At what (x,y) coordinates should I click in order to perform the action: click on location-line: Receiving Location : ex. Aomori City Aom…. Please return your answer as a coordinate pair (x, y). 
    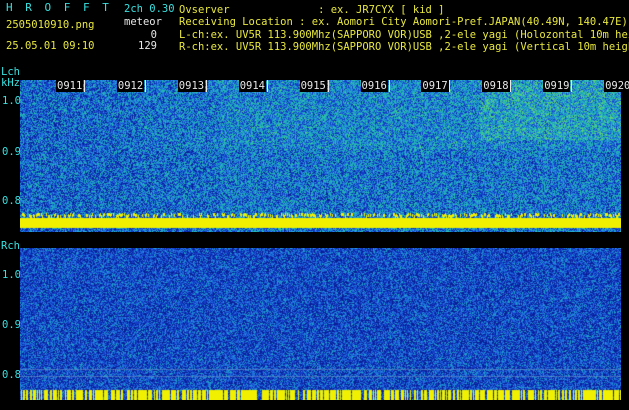
    Looking at the image, I should click on (403, 22).